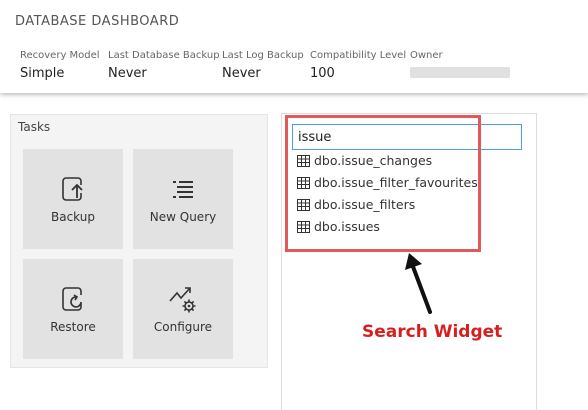  I want to click on property-label: Recovery Model, so click(60, 55).